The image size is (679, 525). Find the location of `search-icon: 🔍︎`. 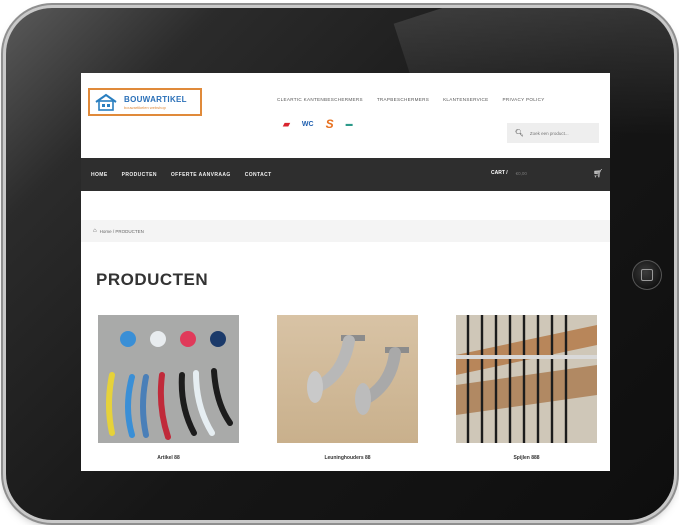

search-icon: 🔍︎ is located at coordinates (519, 133).